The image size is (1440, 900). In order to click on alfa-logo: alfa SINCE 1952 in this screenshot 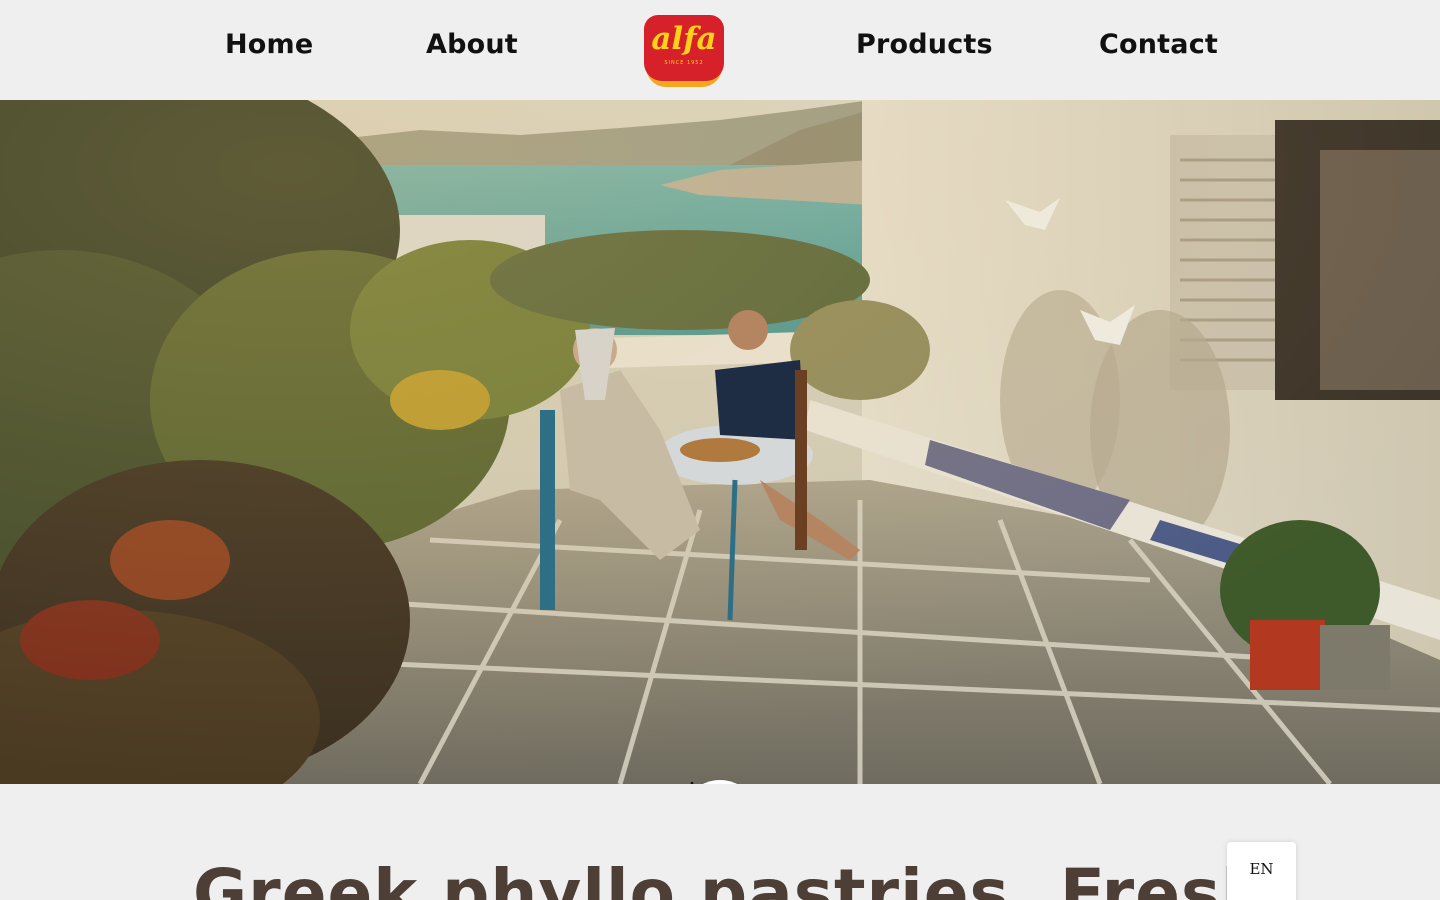, I will do `click(684, 51)`.